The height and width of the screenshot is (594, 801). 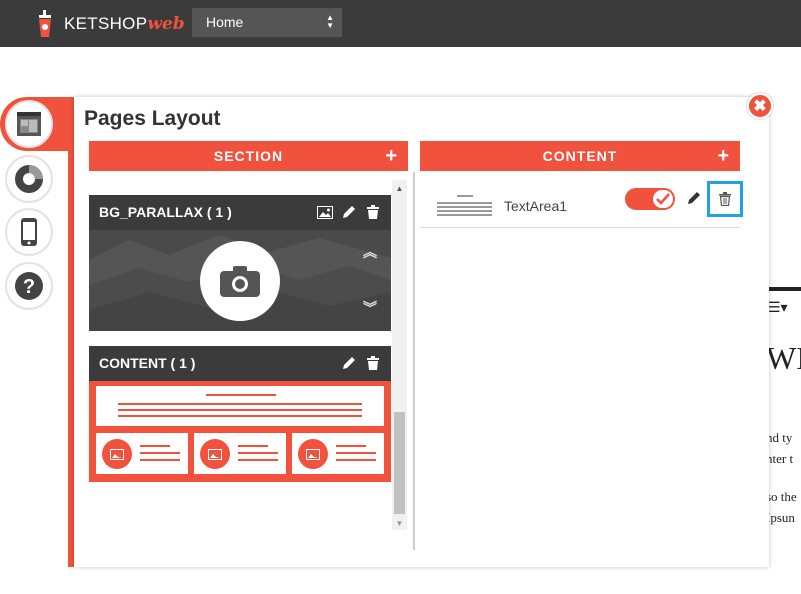 What do you see at coordinates (781, 496) in the screenshot?
I see `background-text-line: so the` at bounding box center [781, 496].